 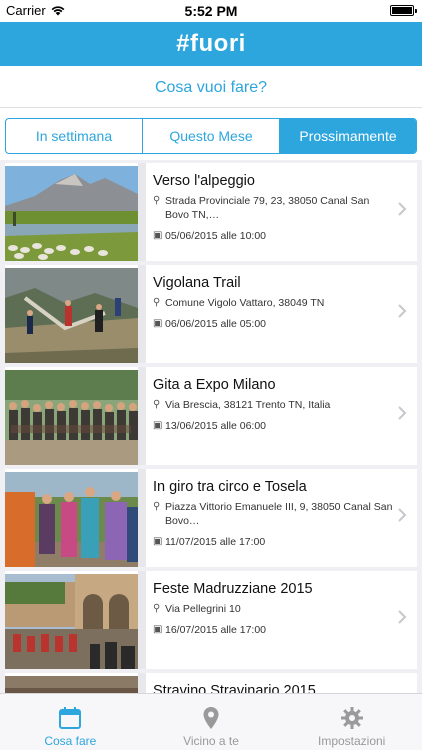 I want to click on app-title: #fuori, so click(x=211, y=43).